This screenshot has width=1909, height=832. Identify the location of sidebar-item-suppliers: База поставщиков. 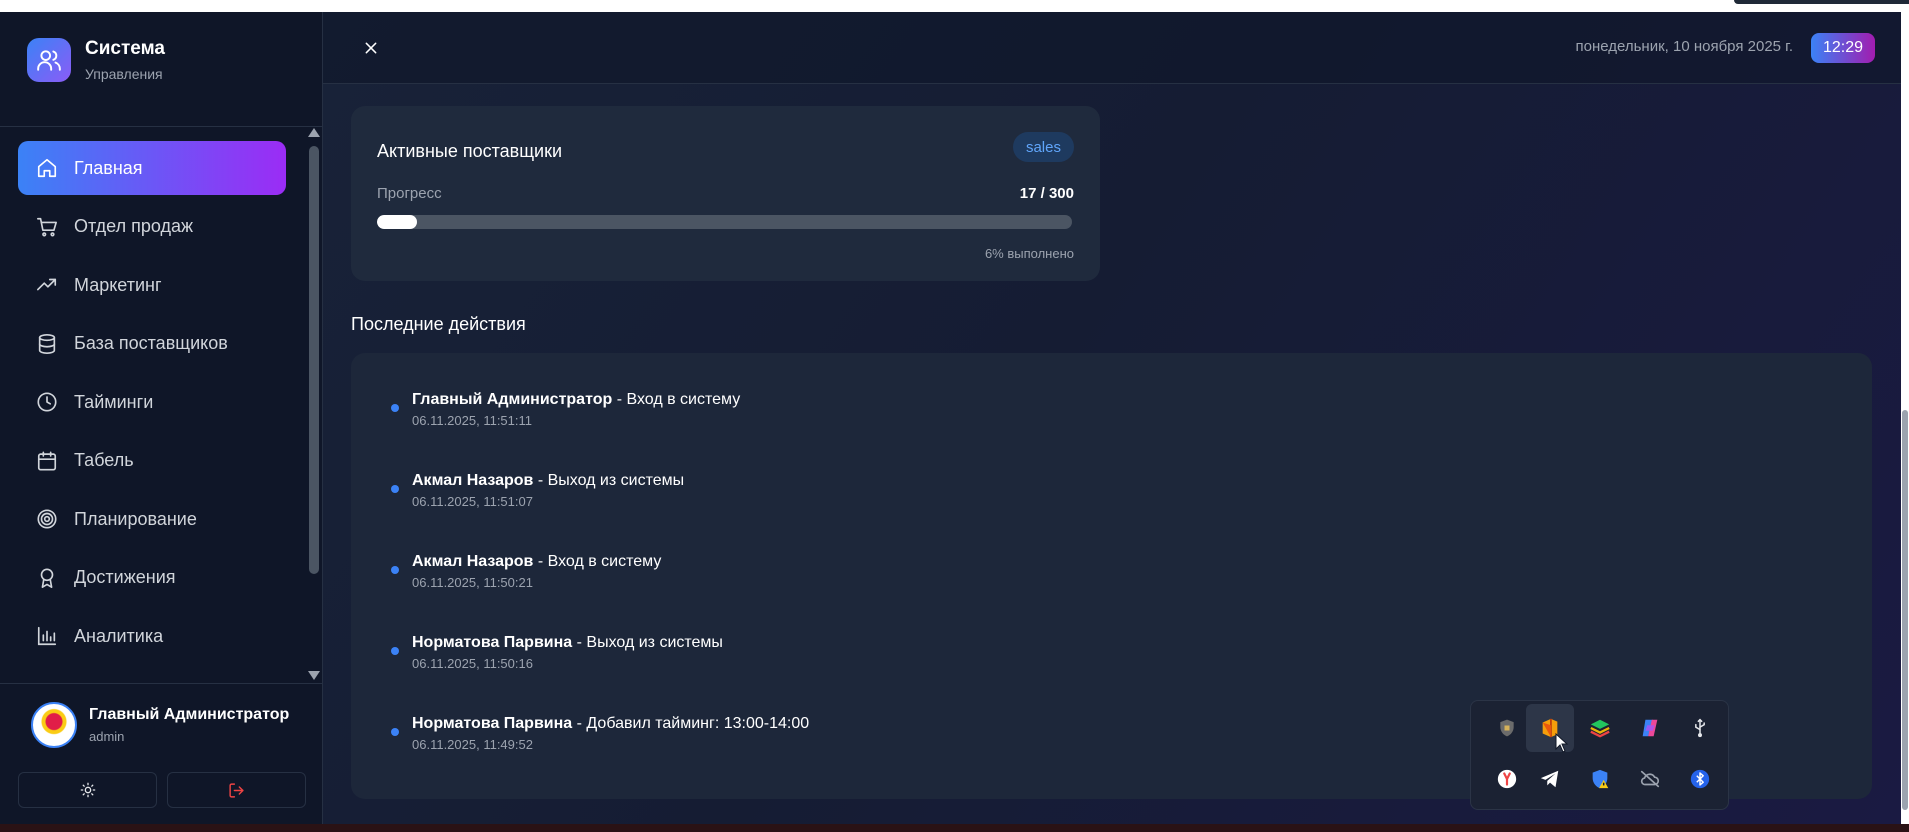
(152, 344).